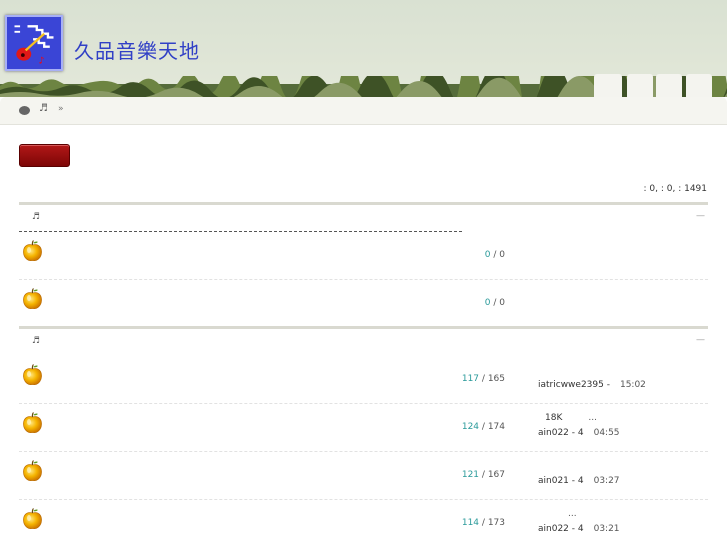 The width and height of the screenshot is (727, 545). What do you see at coordinates (606, 481) in the screenshot?
I see `last-post-time: 03:27` at bounding box center [606, 481].